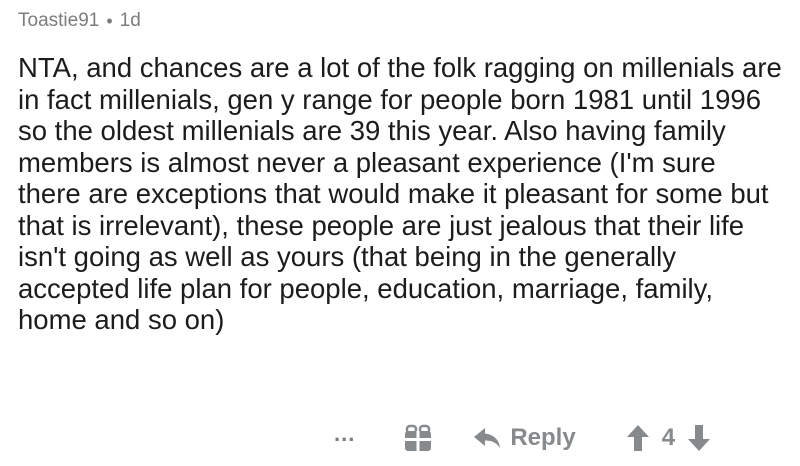  I want to click on vote-controls: 4, so click(668, 438).